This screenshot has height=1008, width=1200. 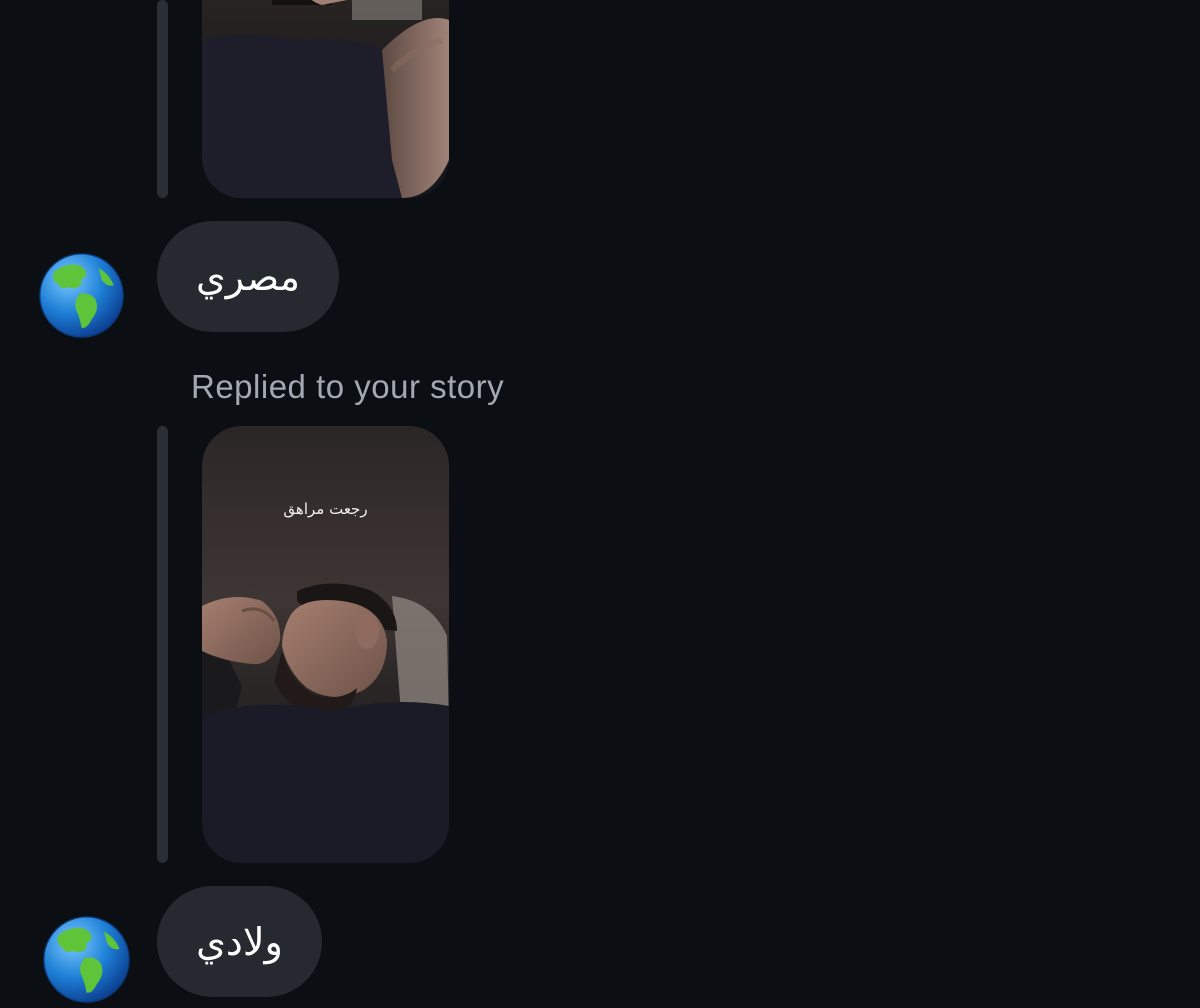 What do you see at coordinates (325, 509) in the screenshot?
I see `story-caption: رجعت مراهق` at bounding box center [325, 509].